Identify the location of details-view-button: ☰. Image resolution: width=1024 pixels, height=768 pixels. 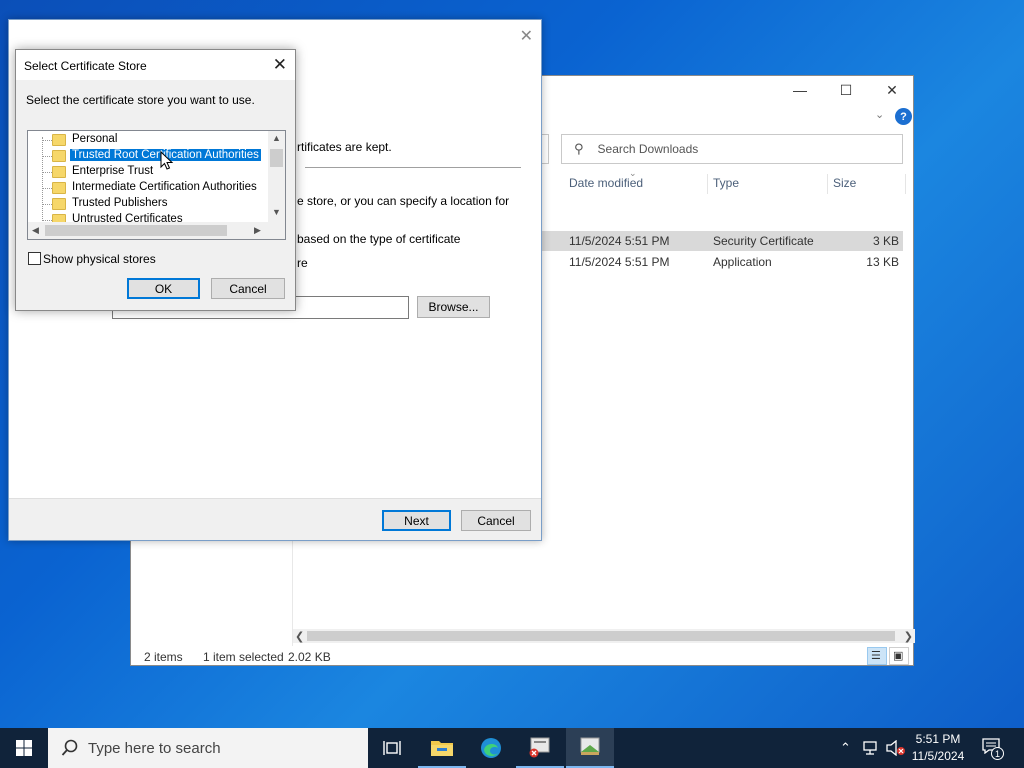
(877, 656).